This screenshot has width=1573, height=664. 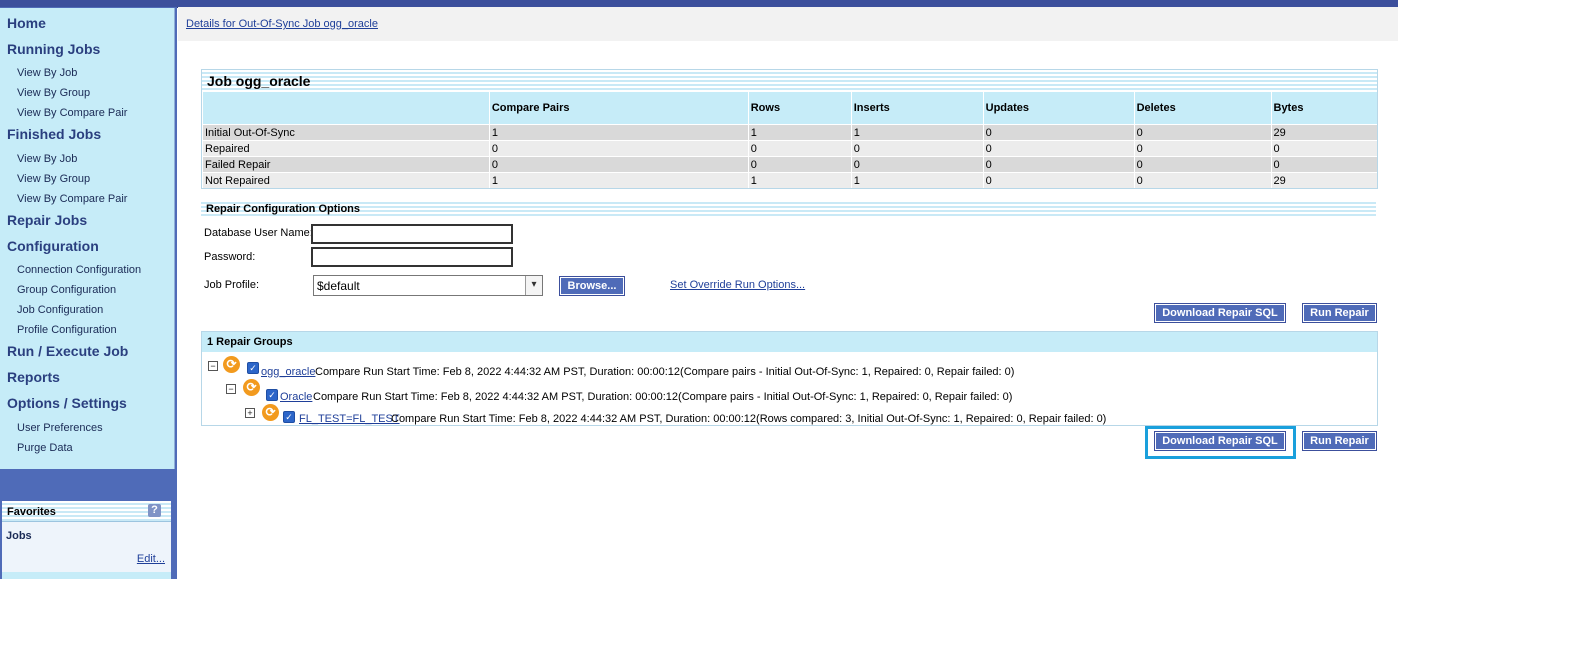 I want to click on repair-options-title: Repair Configuration Options, so click(x=283, y=209).